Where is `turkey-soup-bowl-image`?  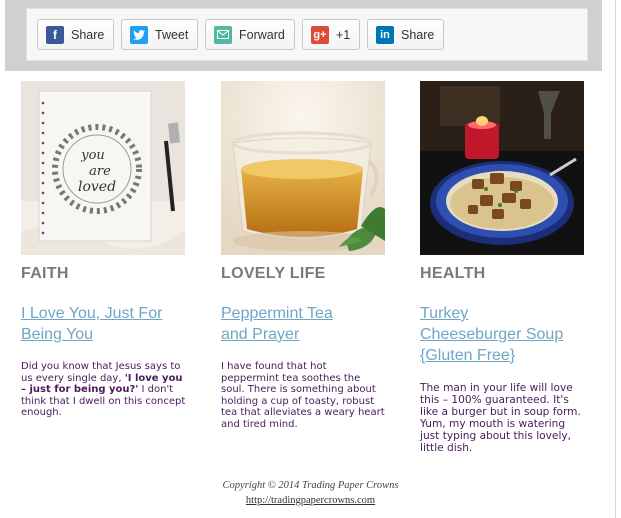 turkey-soup-bowl-image is located at coordinates (502, 168).